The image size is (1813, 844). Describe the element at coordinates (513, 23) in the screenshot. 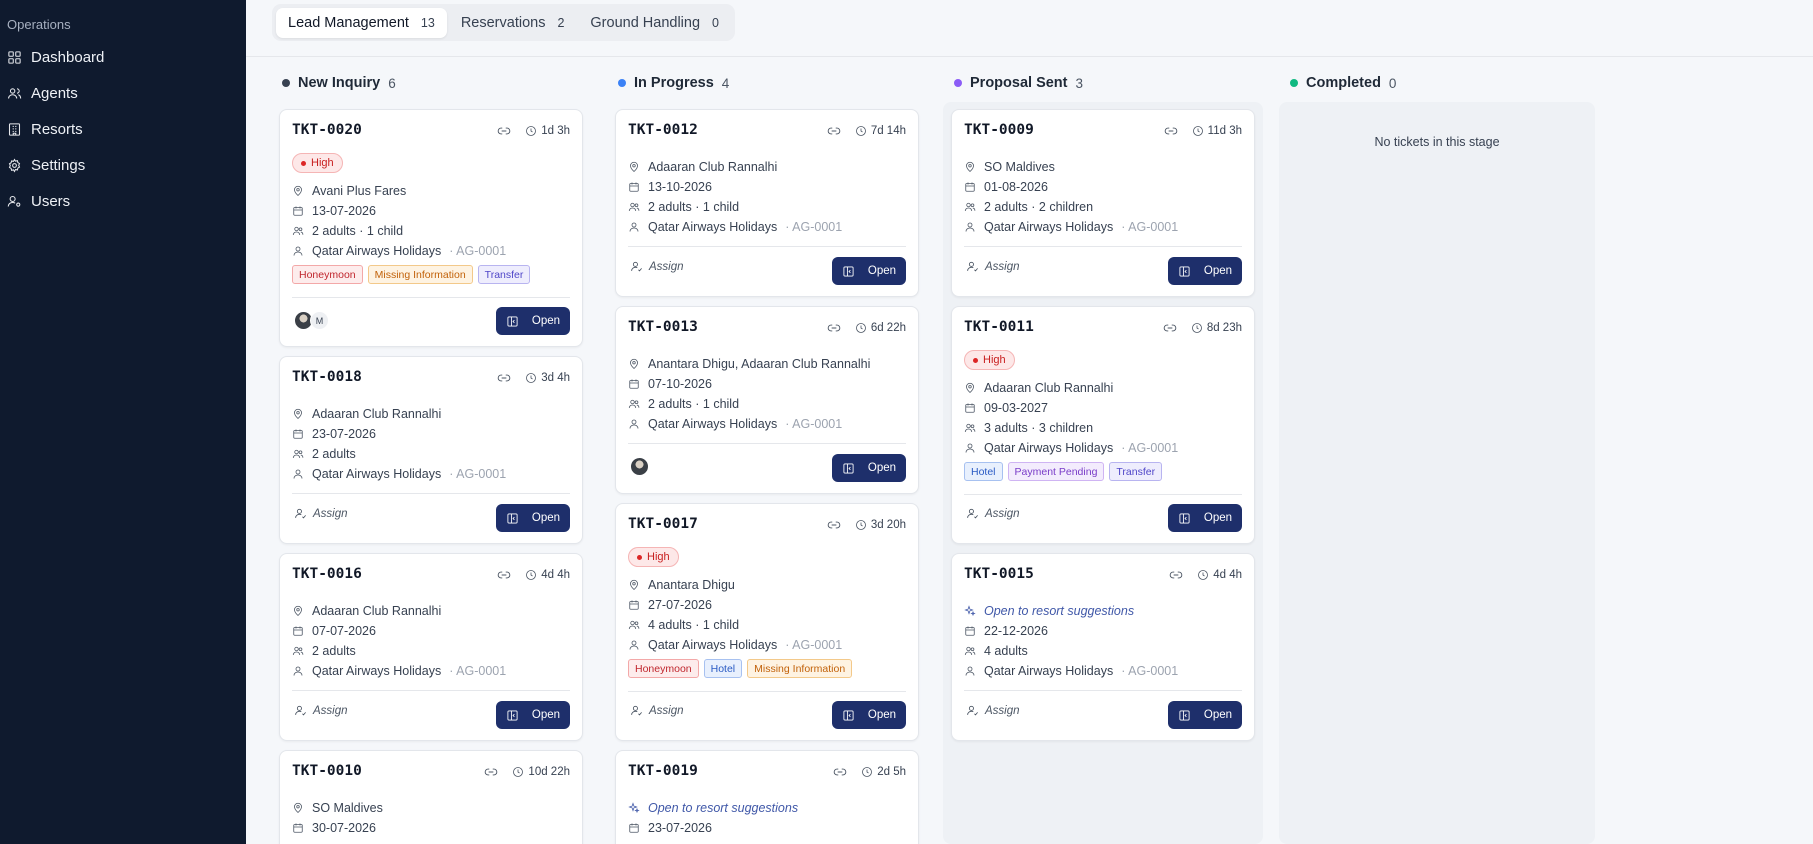

I see `tab-reservations: Reservations 2` at that location.